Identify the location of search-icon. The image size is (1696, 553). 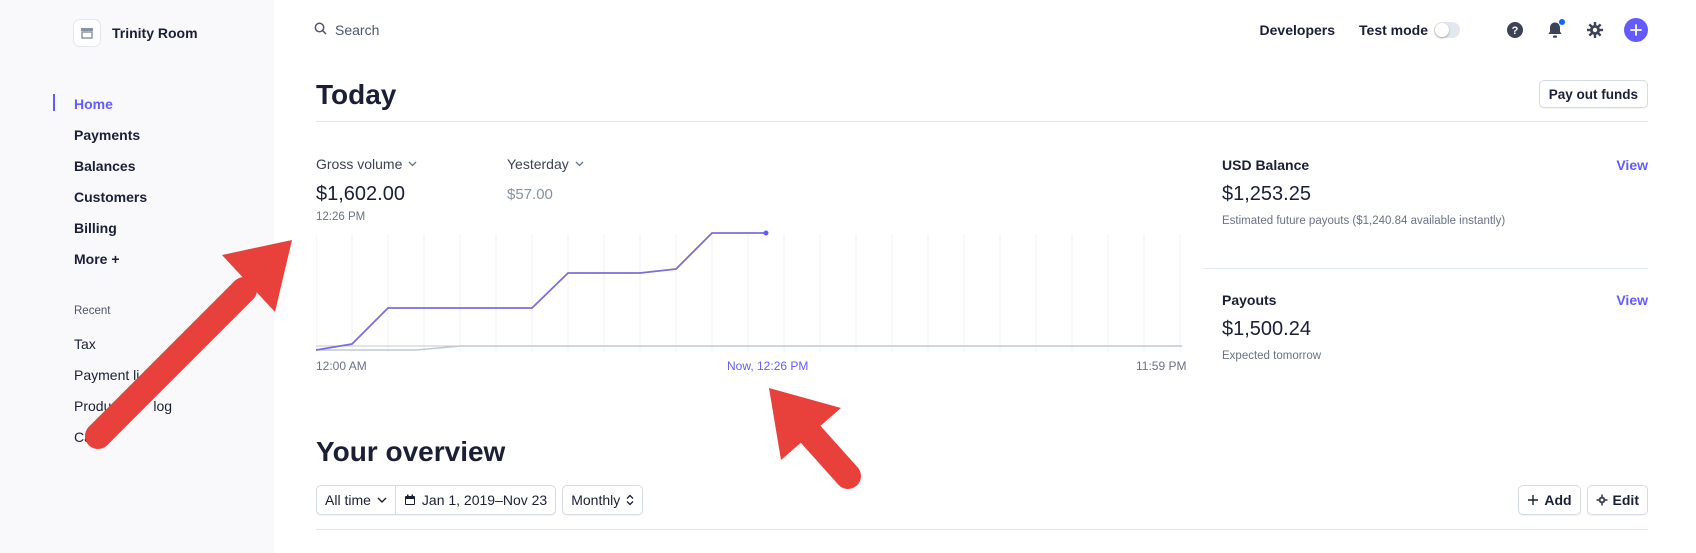
(320, 30).